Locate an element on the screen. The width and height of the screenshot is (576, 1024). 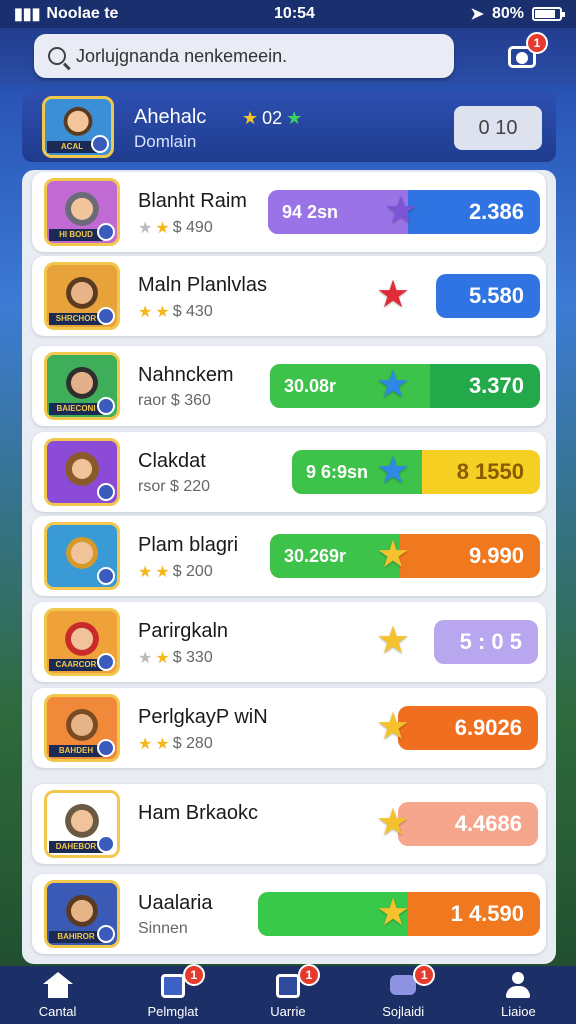
leaderboard-row: Plam blagri ★ ★ $ 200 30.269r 9.990 ★ is located at coordinates (289, 556).